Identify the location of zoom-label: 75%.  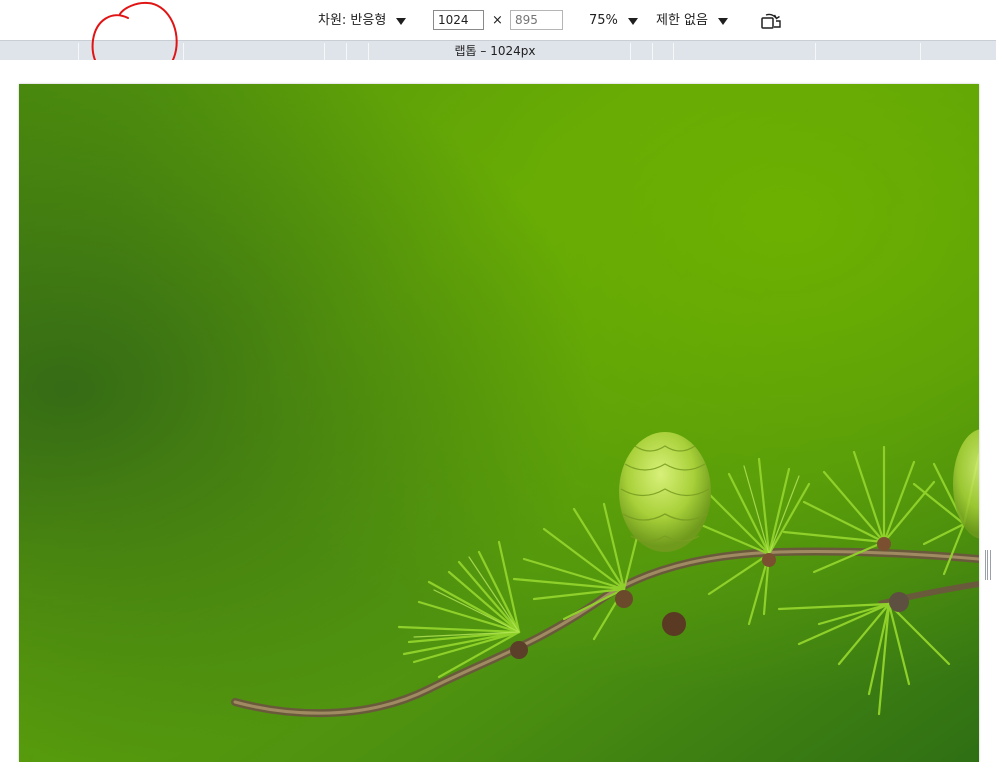
(603, 20).